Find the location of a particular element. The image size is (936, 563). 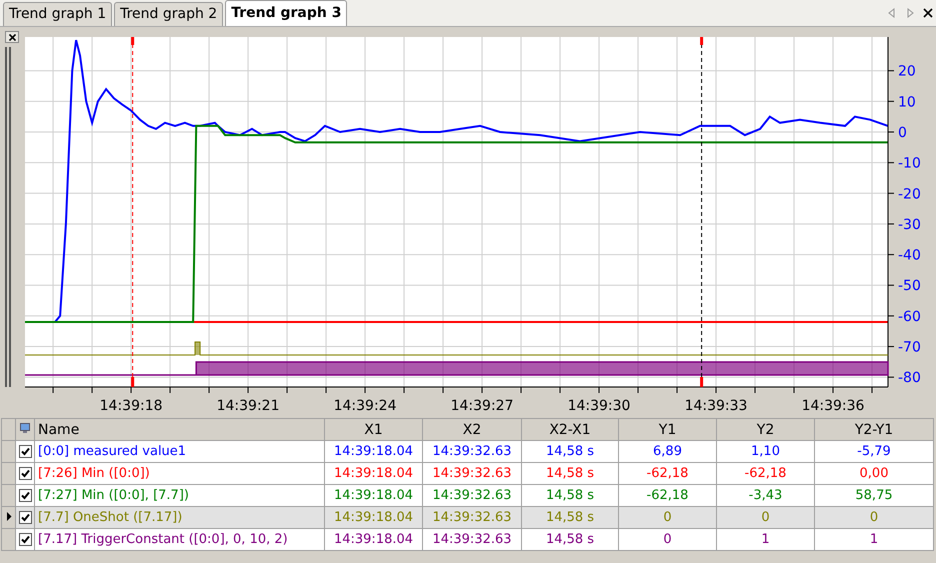

x-axis-label: 14:39:33 is located at coordinates (716, 406).